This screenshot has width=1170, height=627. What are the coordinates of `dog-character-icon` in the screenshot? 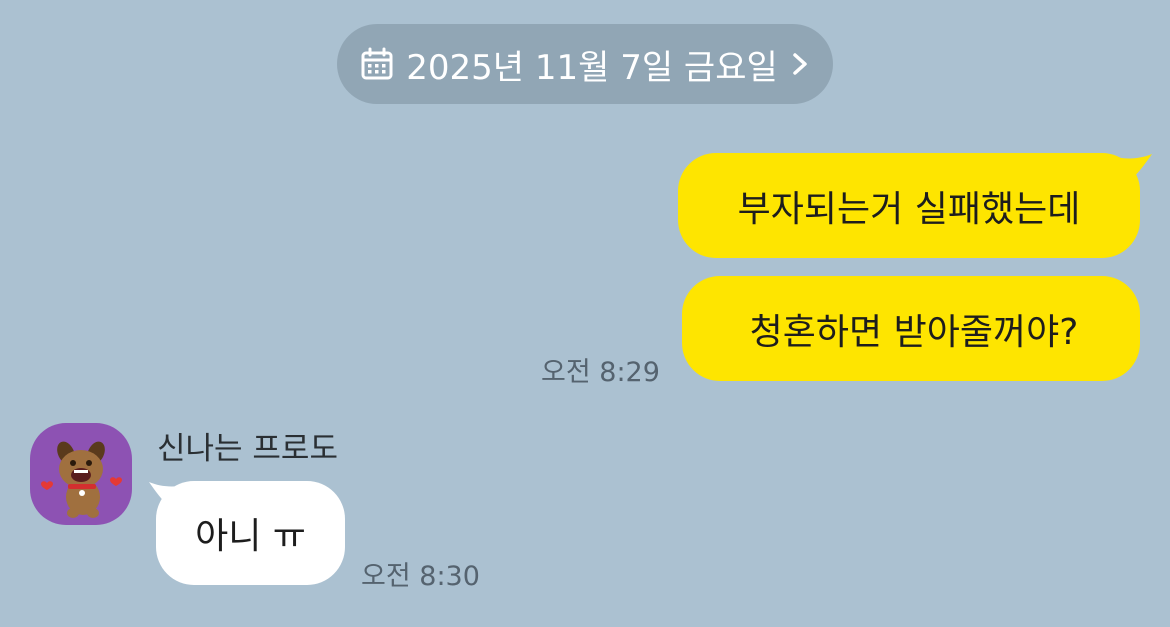 It's located at (81, 479).